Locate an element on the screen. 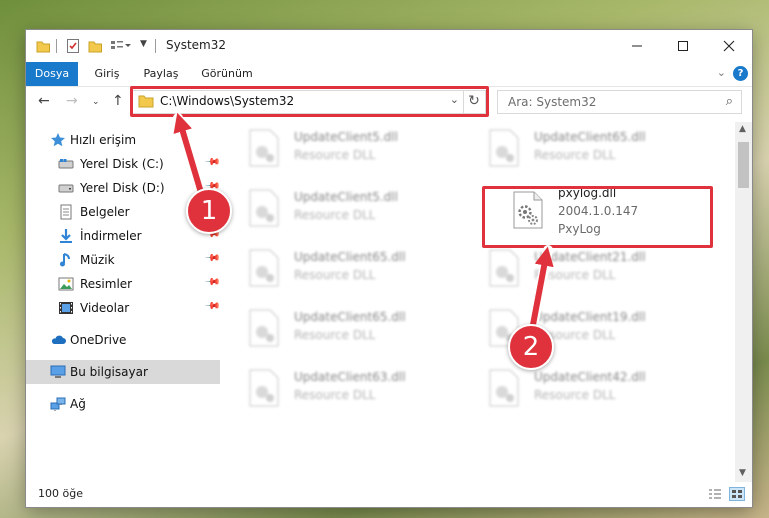 The image size is (769, 518). sidebar-item-downloads: İndirmeler 📌 is located at coordinates (123, 236).